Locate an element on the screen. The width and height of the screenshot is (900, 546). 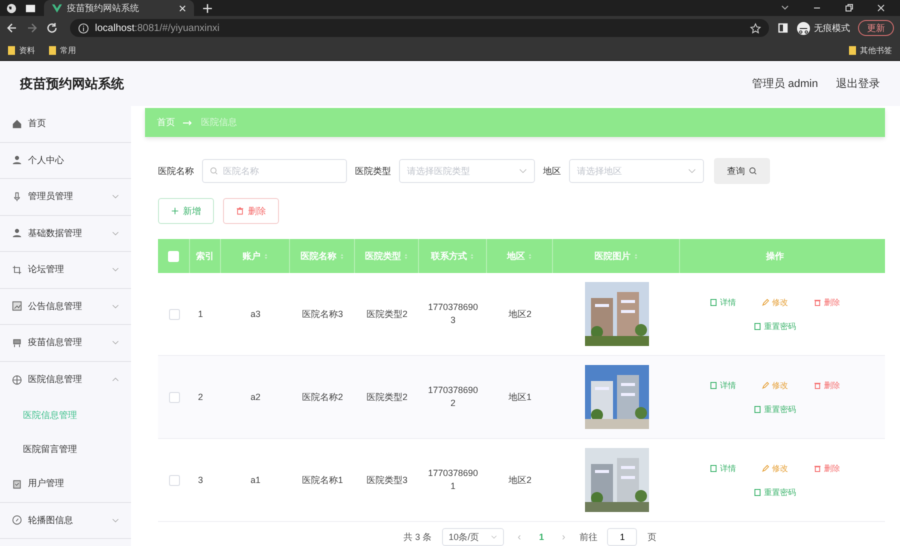
incognito-icon is located at coordinates (803, 28).